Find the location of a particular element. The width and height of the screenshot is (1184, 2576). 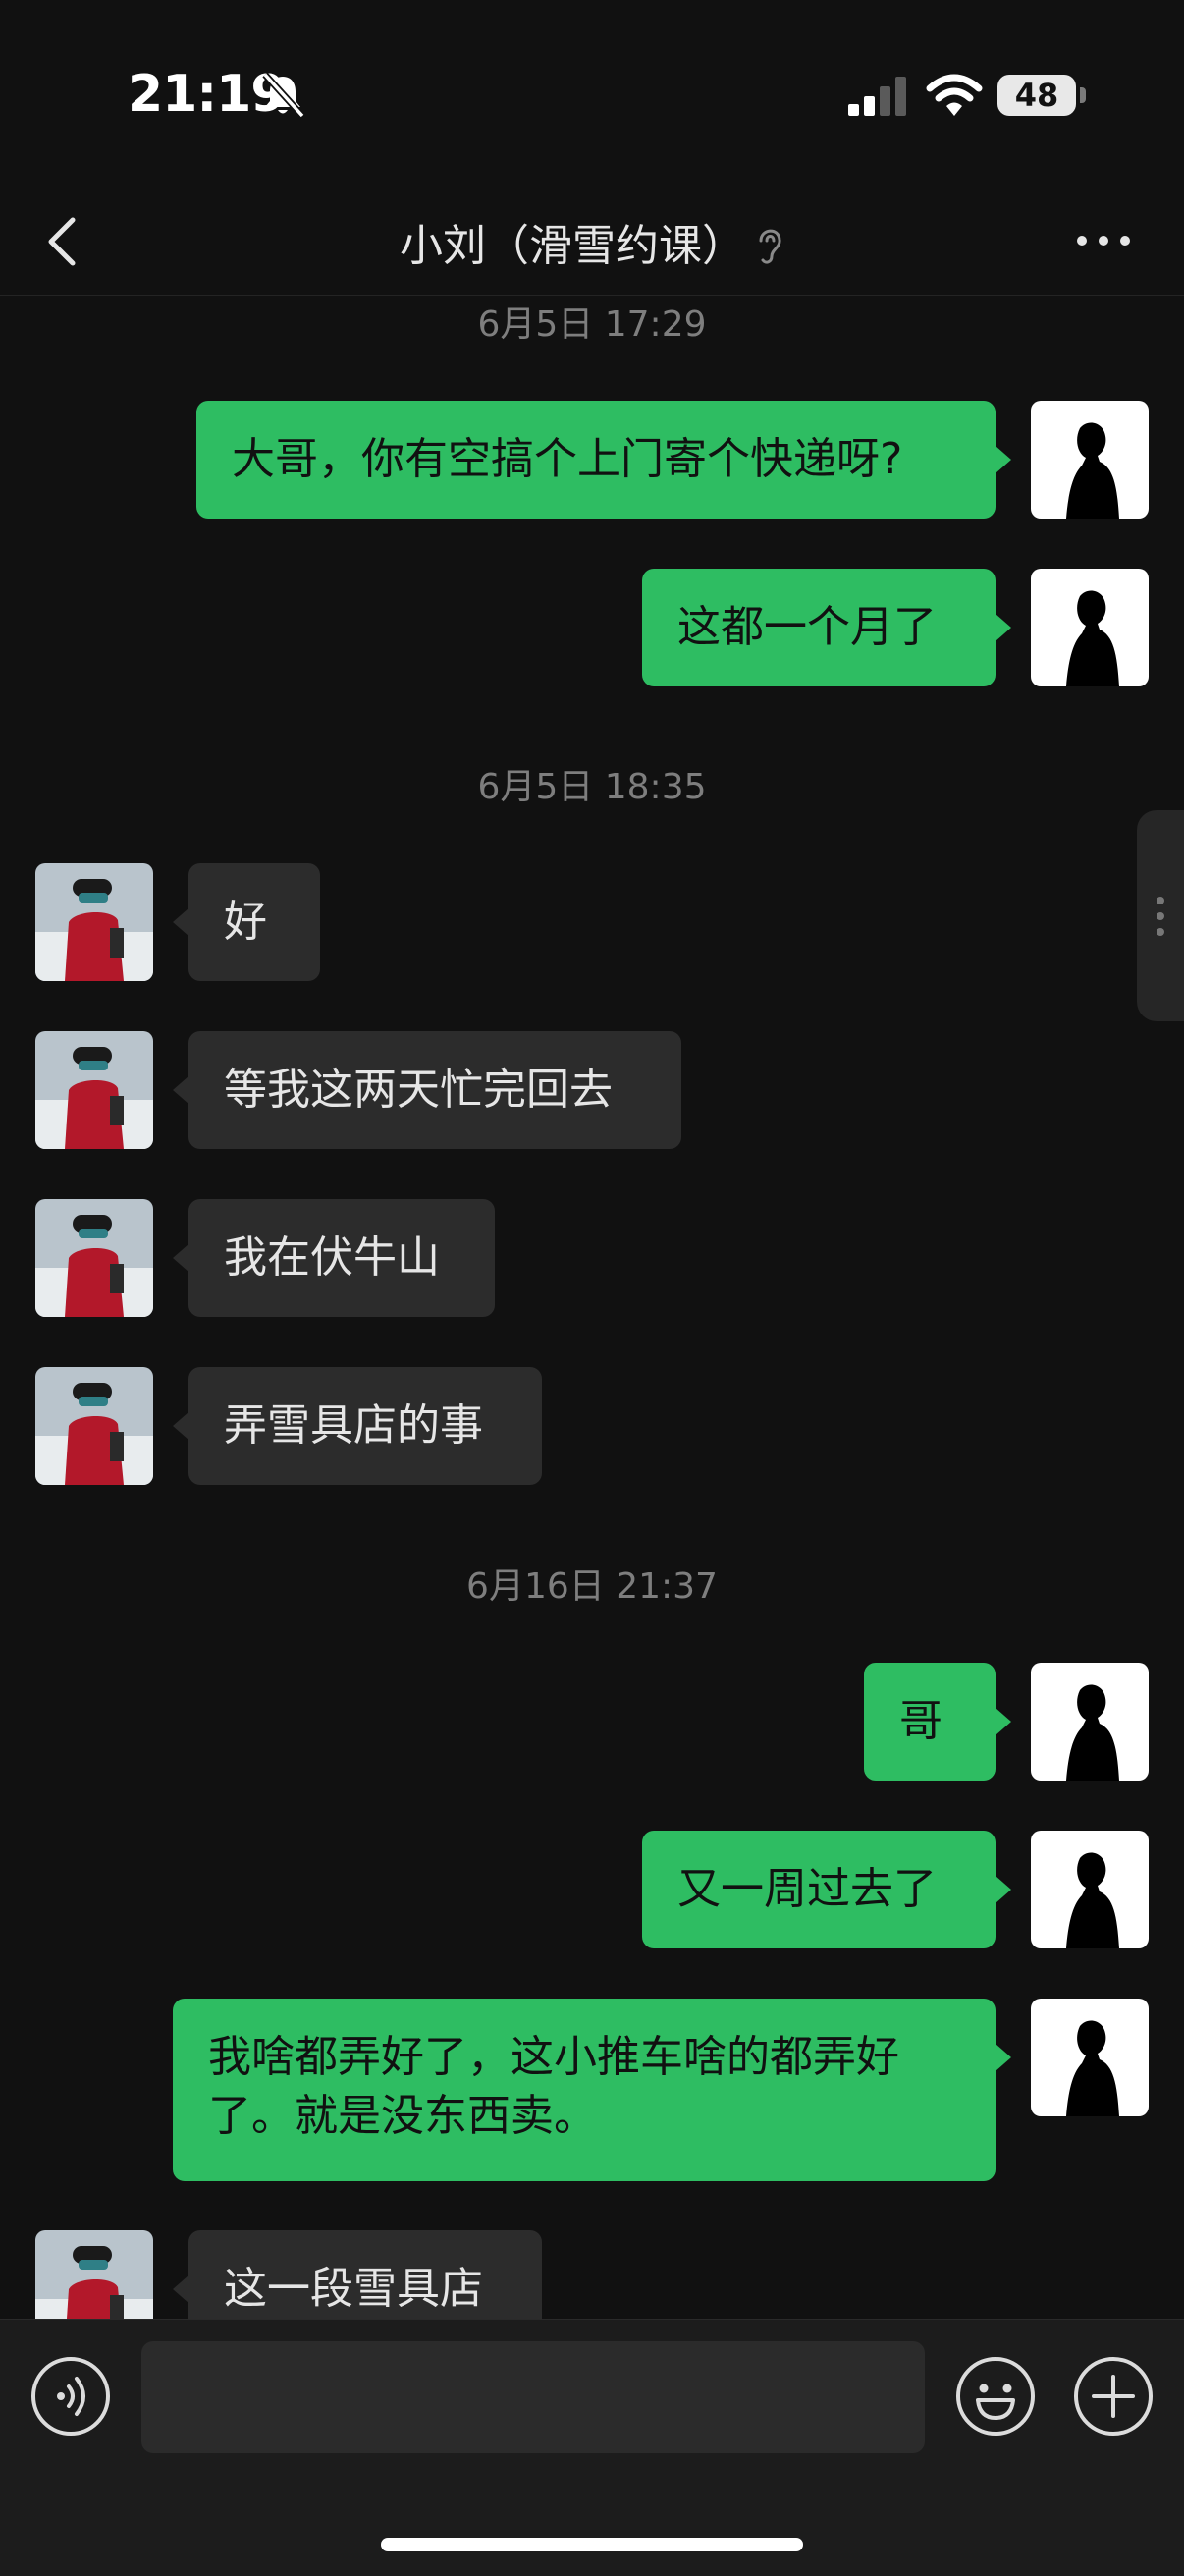

message-input is located at coordinates (533, 2397).